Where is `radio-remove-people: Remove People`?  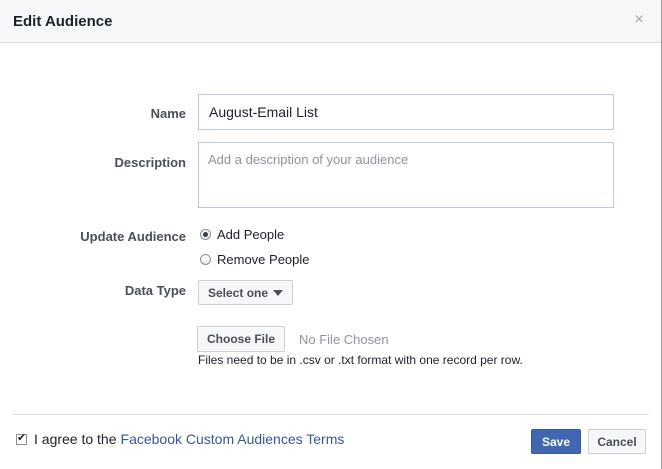
radio-remove-people: Remove People is located at coordinates (255, 259).